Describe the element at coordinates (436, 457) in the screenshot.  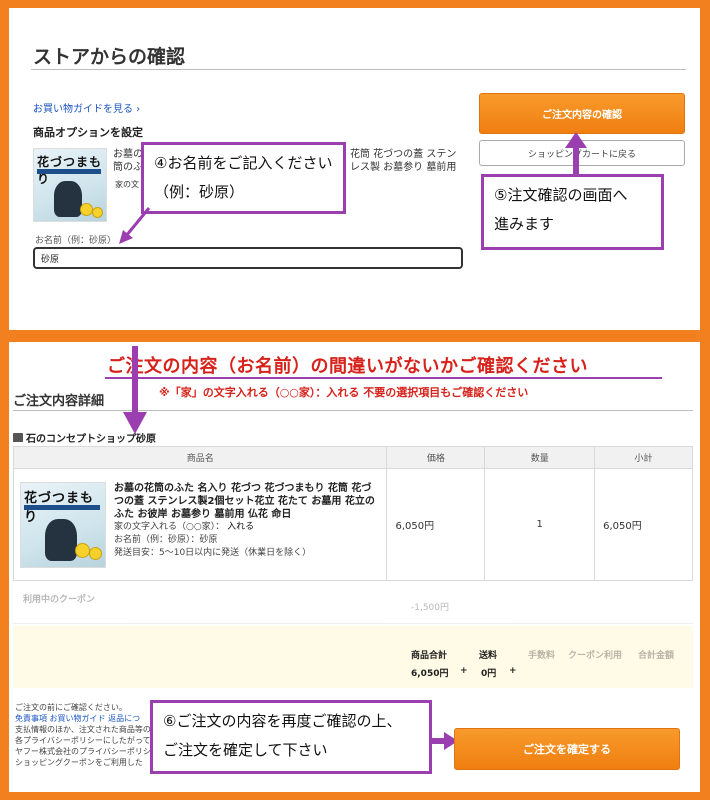
I see `col-price: 価格` at that location.